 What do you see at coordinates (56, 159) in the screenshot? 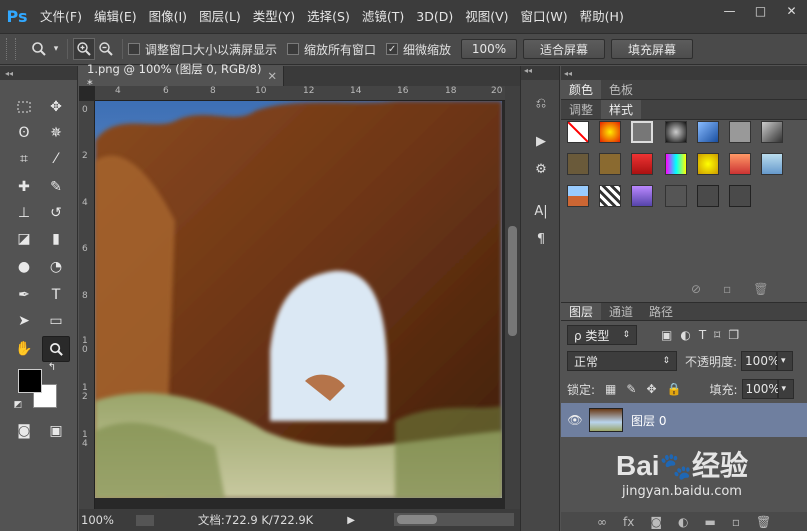
I see `eyedropper-tool-icon: ⁄` at bounding box center [56, 159].